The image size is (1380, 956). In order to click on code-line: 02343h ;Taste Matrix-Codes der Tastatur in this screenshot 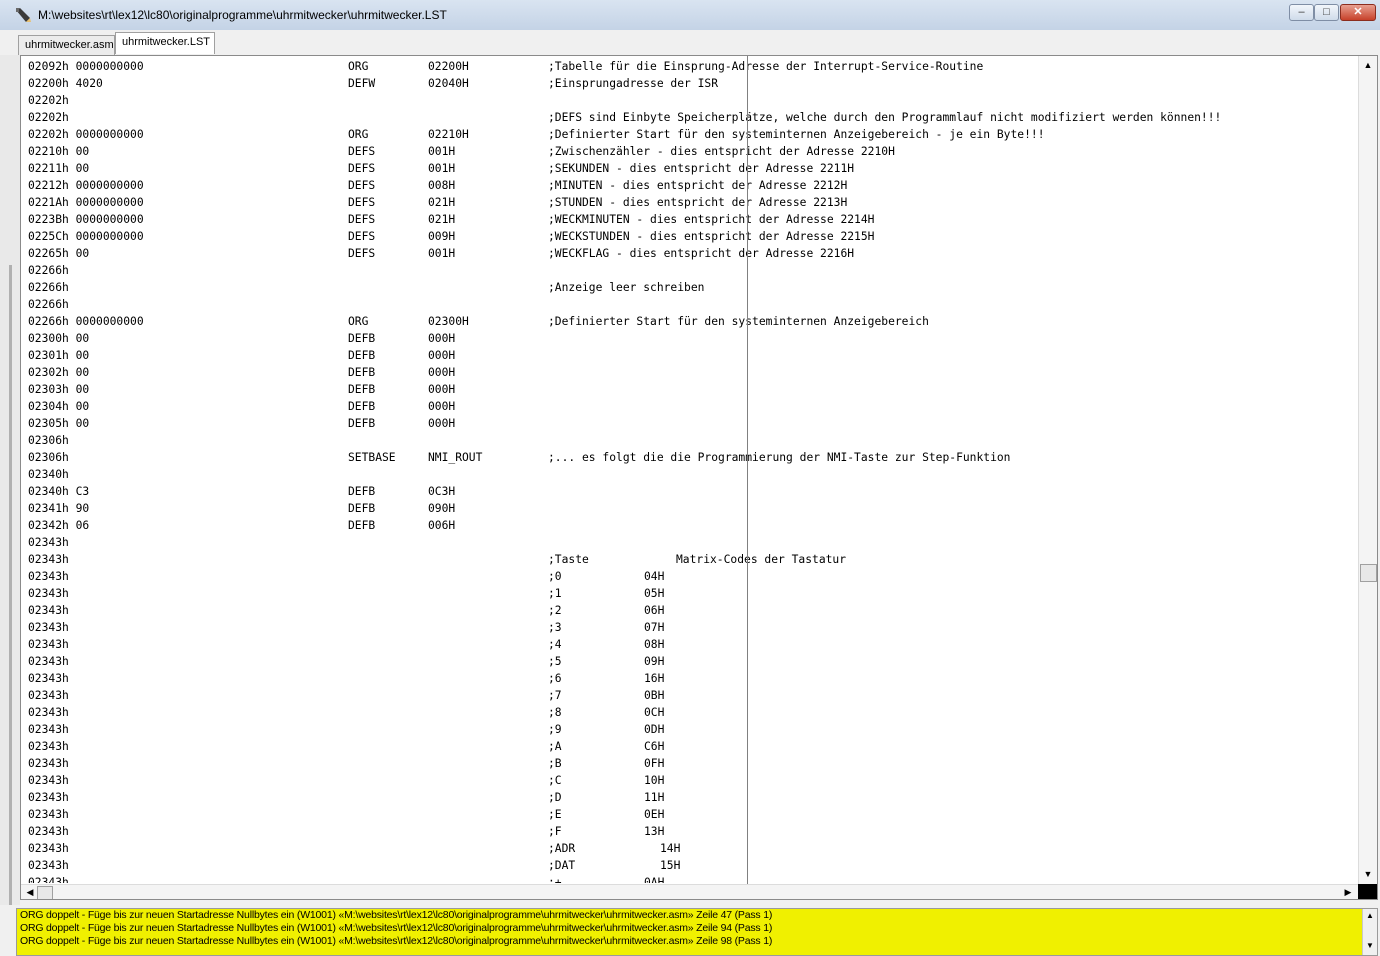, I will do `click(688, 559)`.